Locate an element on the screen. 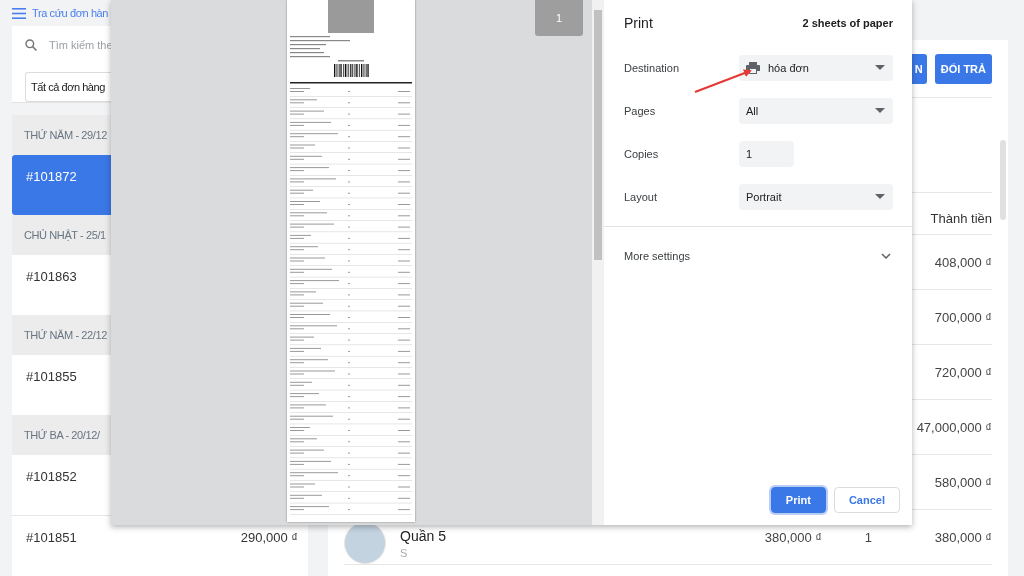 The width and height of the screenshot is (1024, 576). more-settings-toggle: More settings is located at coordinates (758, 256).